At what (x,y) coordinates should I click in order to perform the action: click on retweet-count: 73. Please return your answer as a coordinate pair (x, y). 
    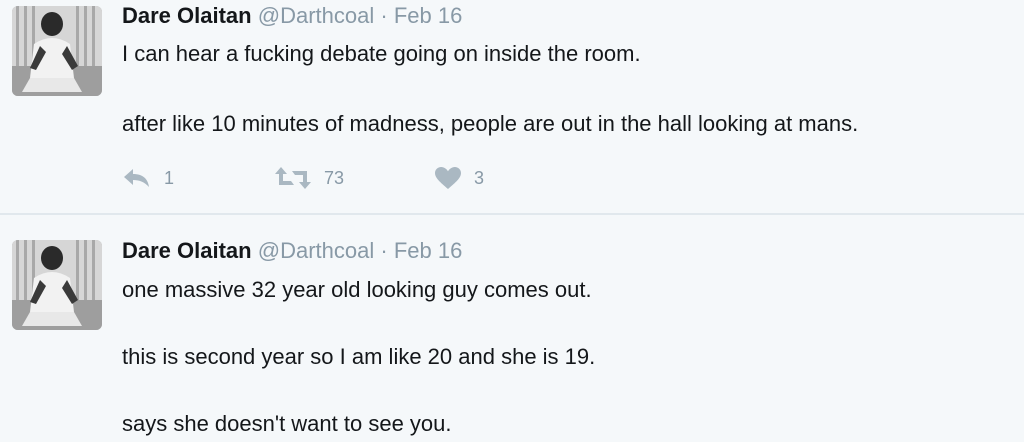
    Looking at the image, I should click on (334, 177).